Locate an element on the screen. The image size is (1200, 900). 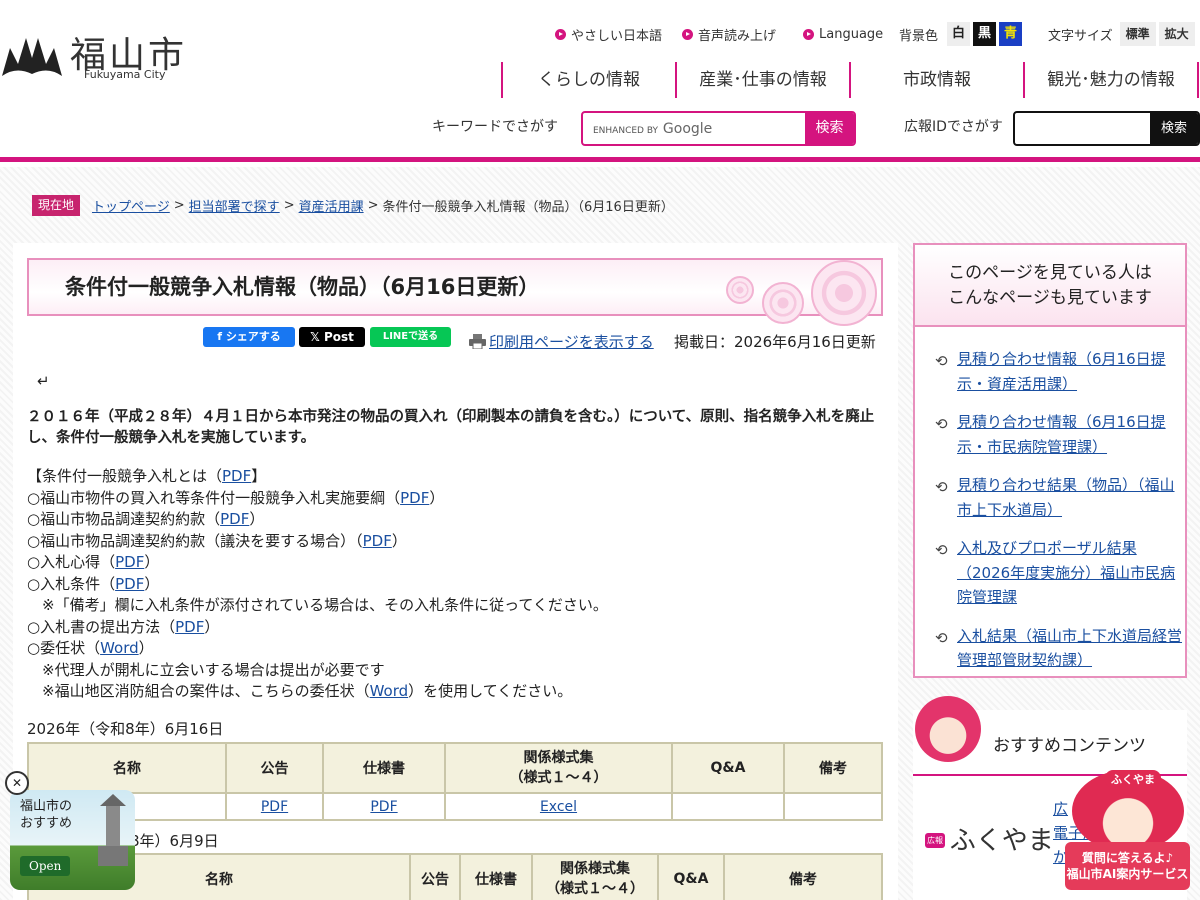
id-search-input is located at coordinates (1082, 128).